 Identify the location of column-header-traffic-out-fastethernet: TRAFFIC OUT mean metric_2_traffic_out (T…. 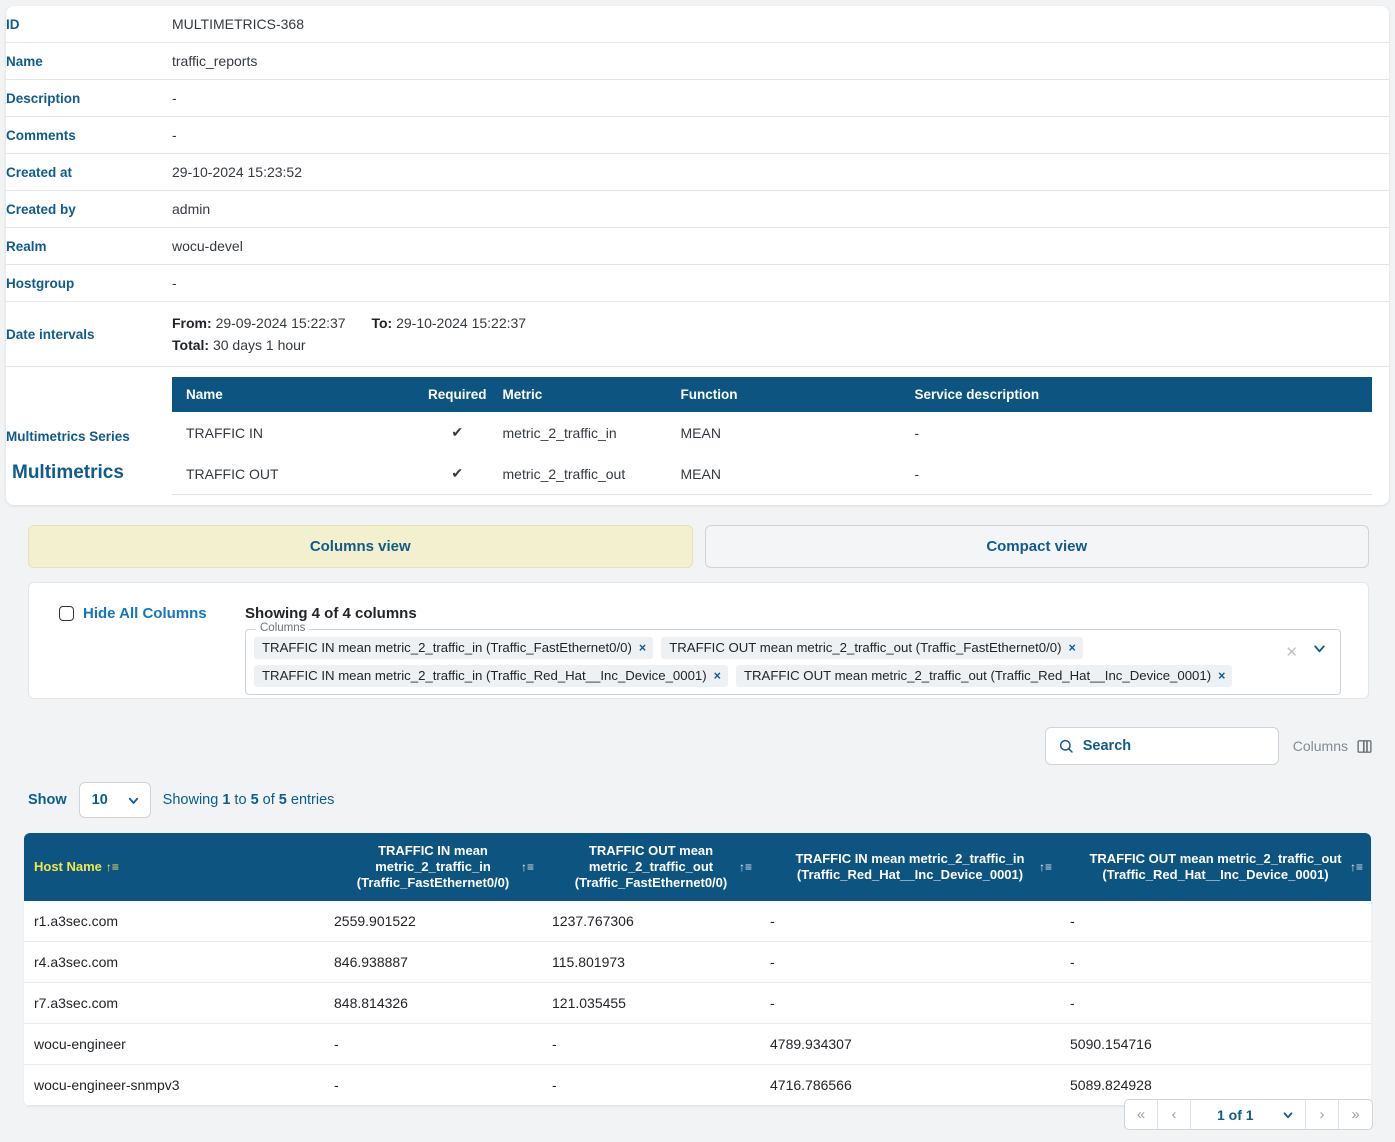
(651, 867).